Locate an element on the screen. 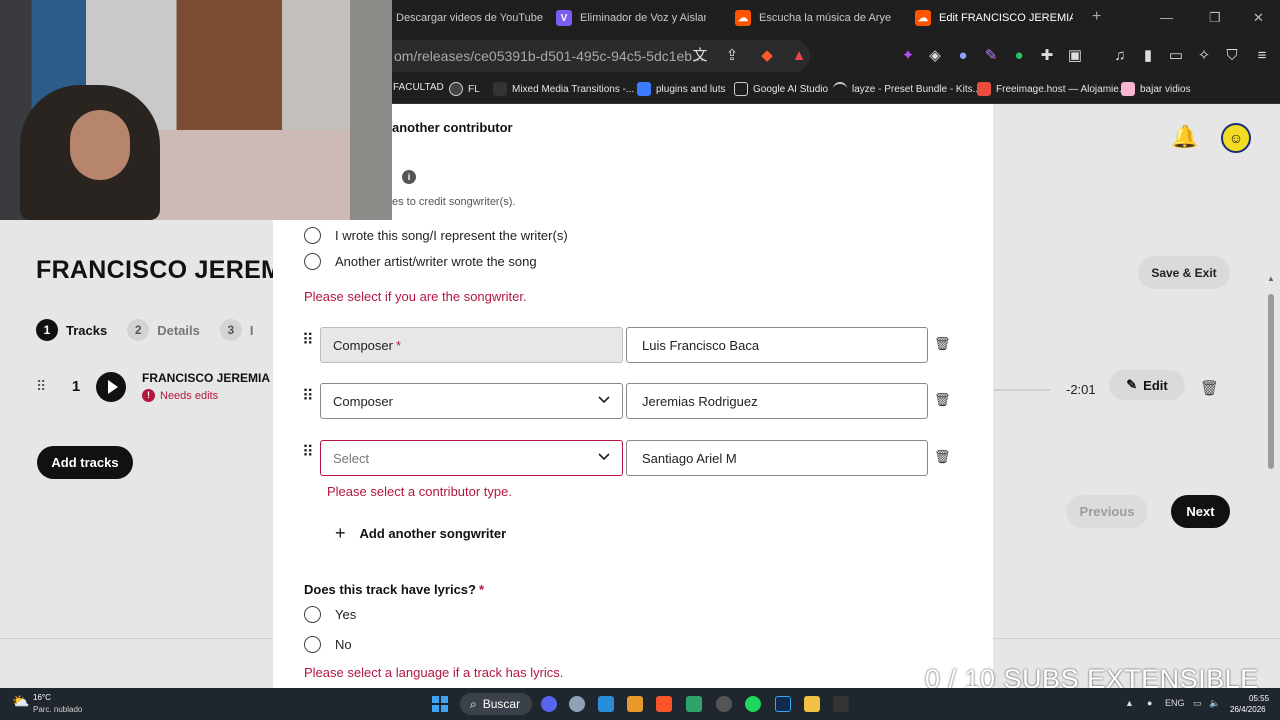 This screenshot has height=720, width=1280. ai-studio-icon is located at coordinates (741, 89).